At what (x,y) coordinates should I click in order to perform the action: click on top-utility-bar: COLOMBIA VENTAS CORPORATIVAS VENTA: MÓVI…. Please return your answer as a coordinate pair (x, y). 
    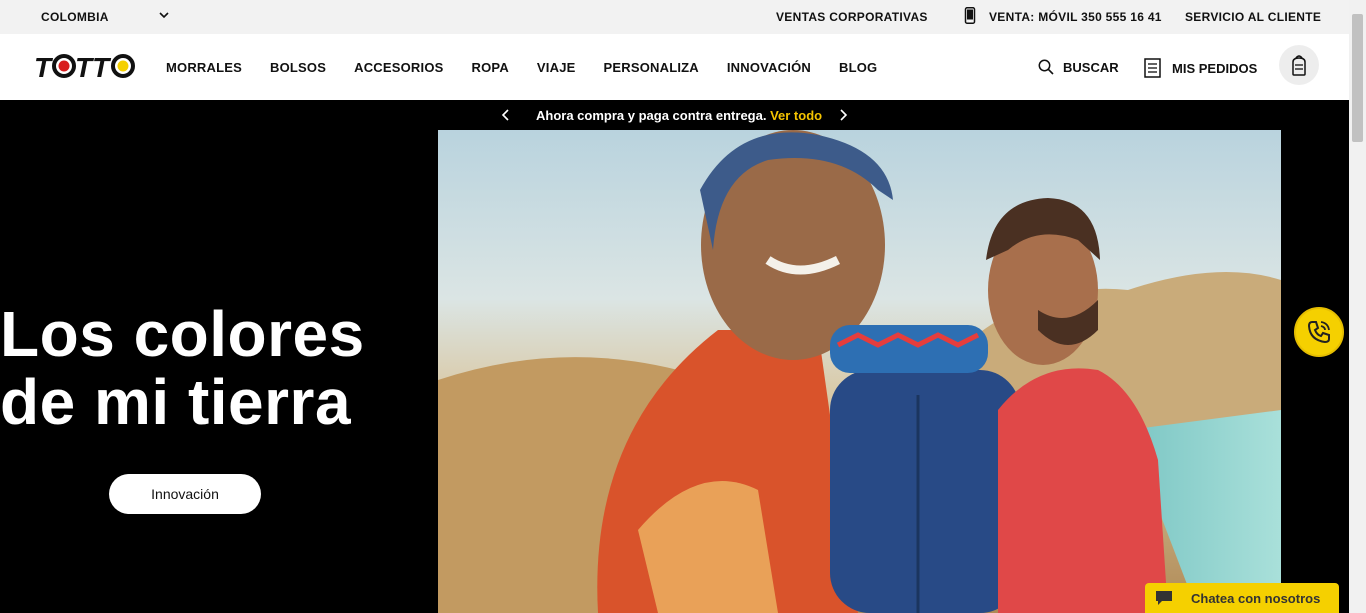
    Looking at the image, I should click on (674, 17).